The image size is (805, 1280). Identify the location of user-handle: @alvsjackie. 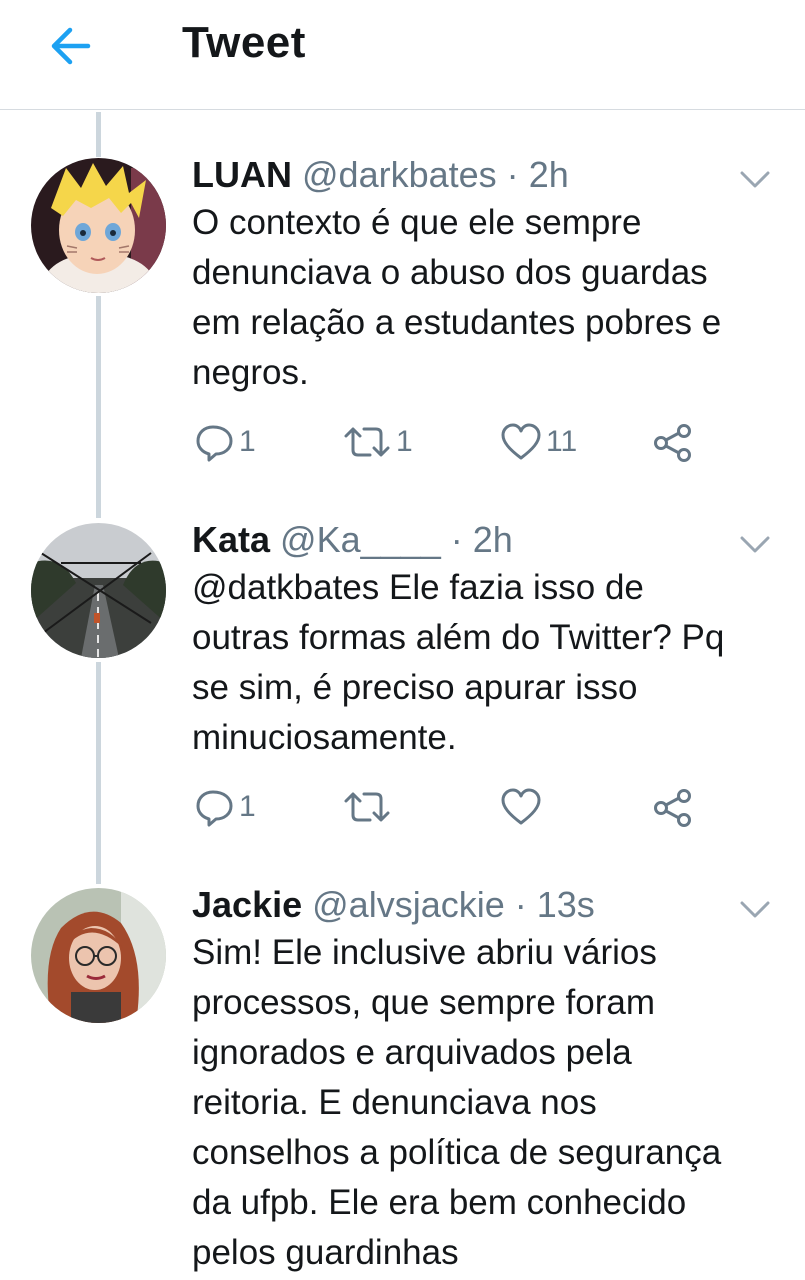
(408, 904).